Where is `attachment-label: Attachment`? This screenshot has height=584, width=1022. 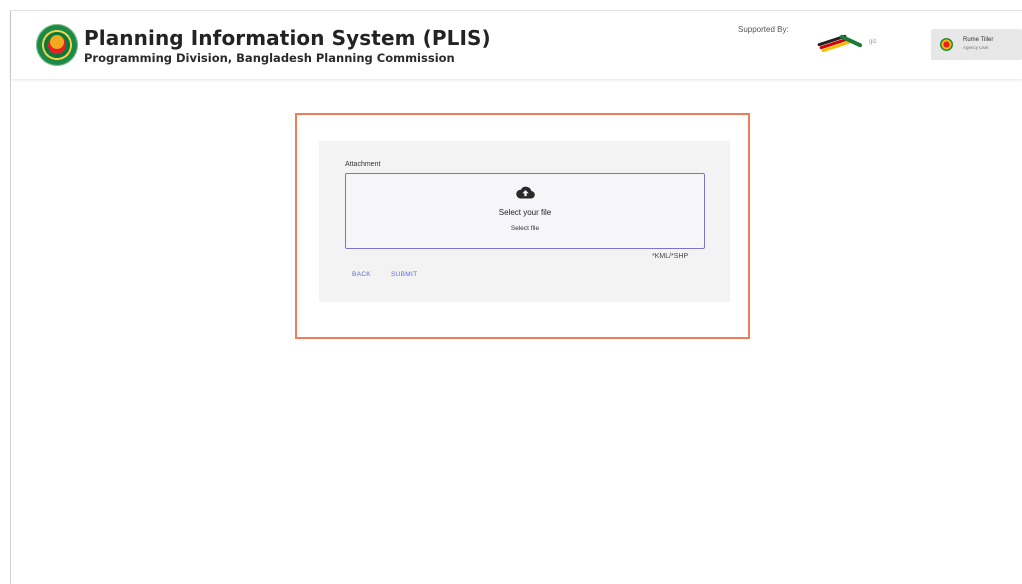 attachment-label: Attachment is located at coordinates (363, 164).